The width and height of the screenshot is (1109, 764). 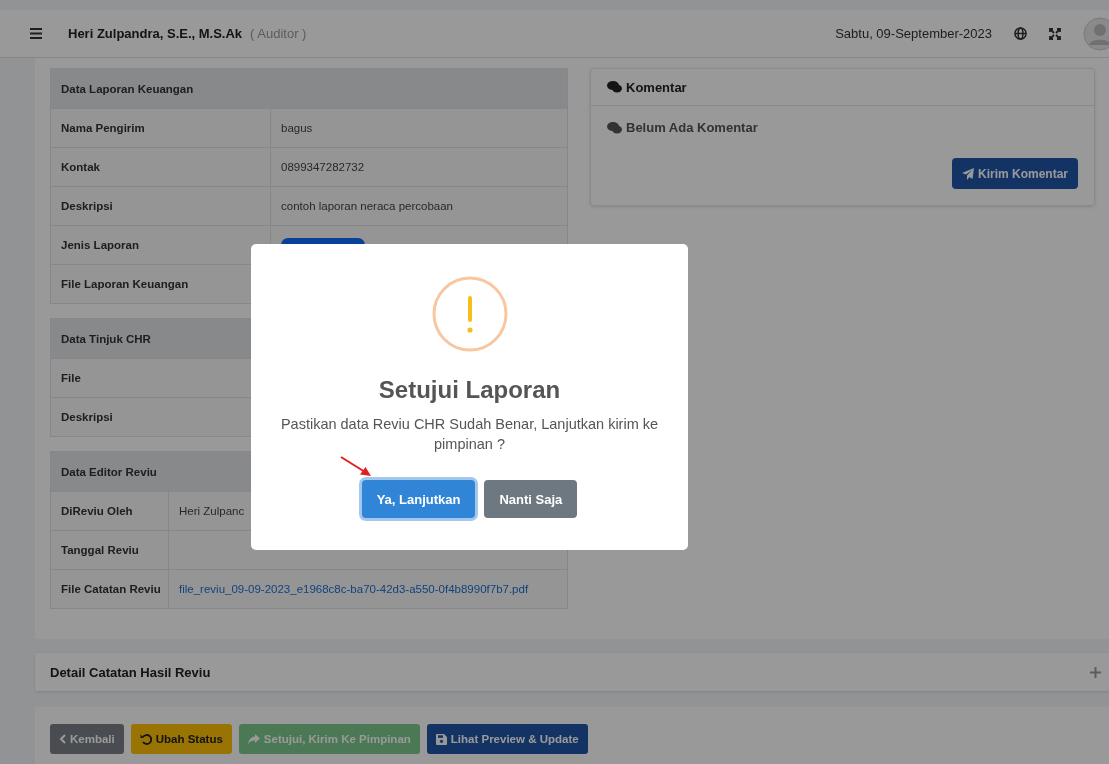 I want to click on fullscreen-icon, so click(x=1055, y=33).